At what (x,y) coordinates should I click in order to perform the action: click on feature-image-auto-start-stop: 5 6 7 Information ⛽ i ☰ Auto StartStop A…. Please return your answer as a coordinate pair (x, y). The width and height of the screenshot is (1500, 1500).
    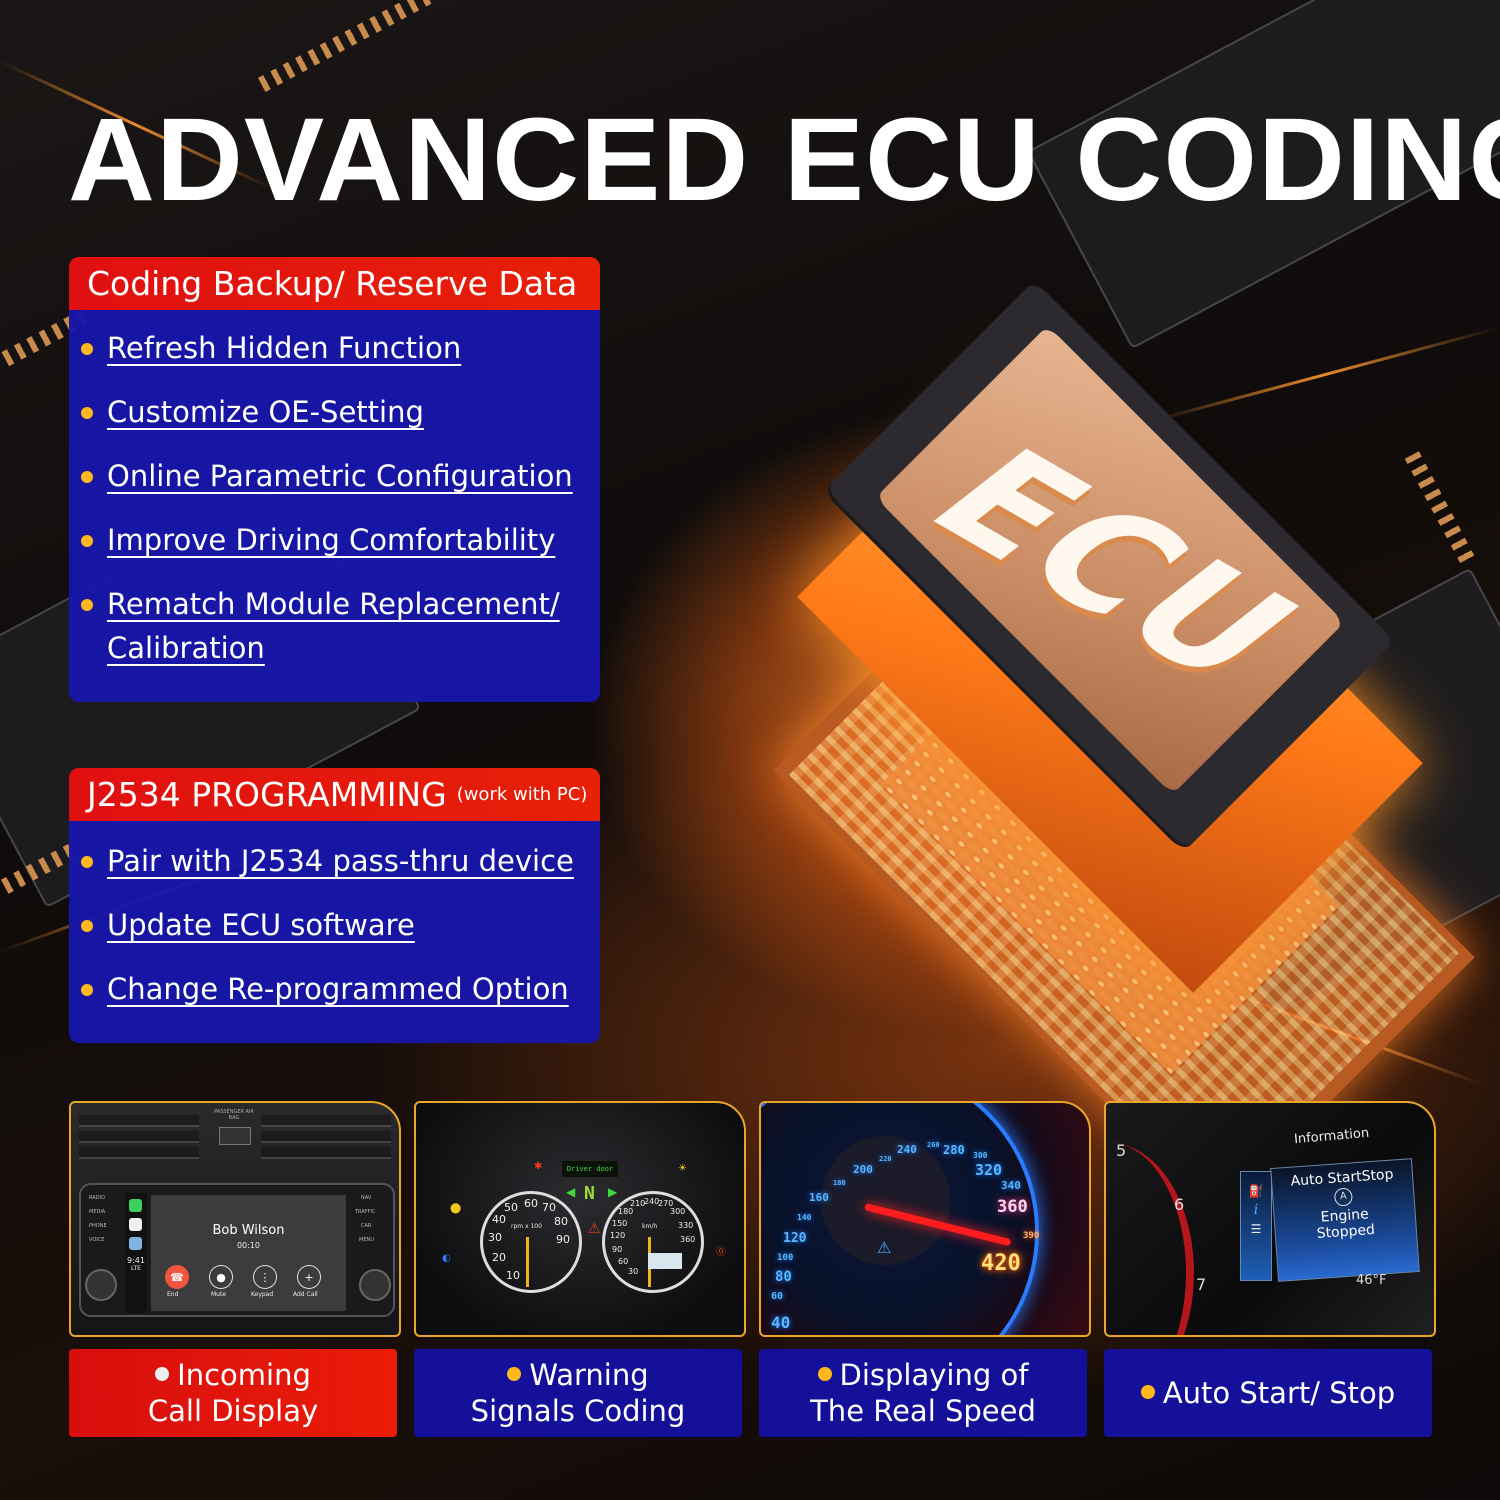
    Looking at the image, I should click on (1270, 1219).